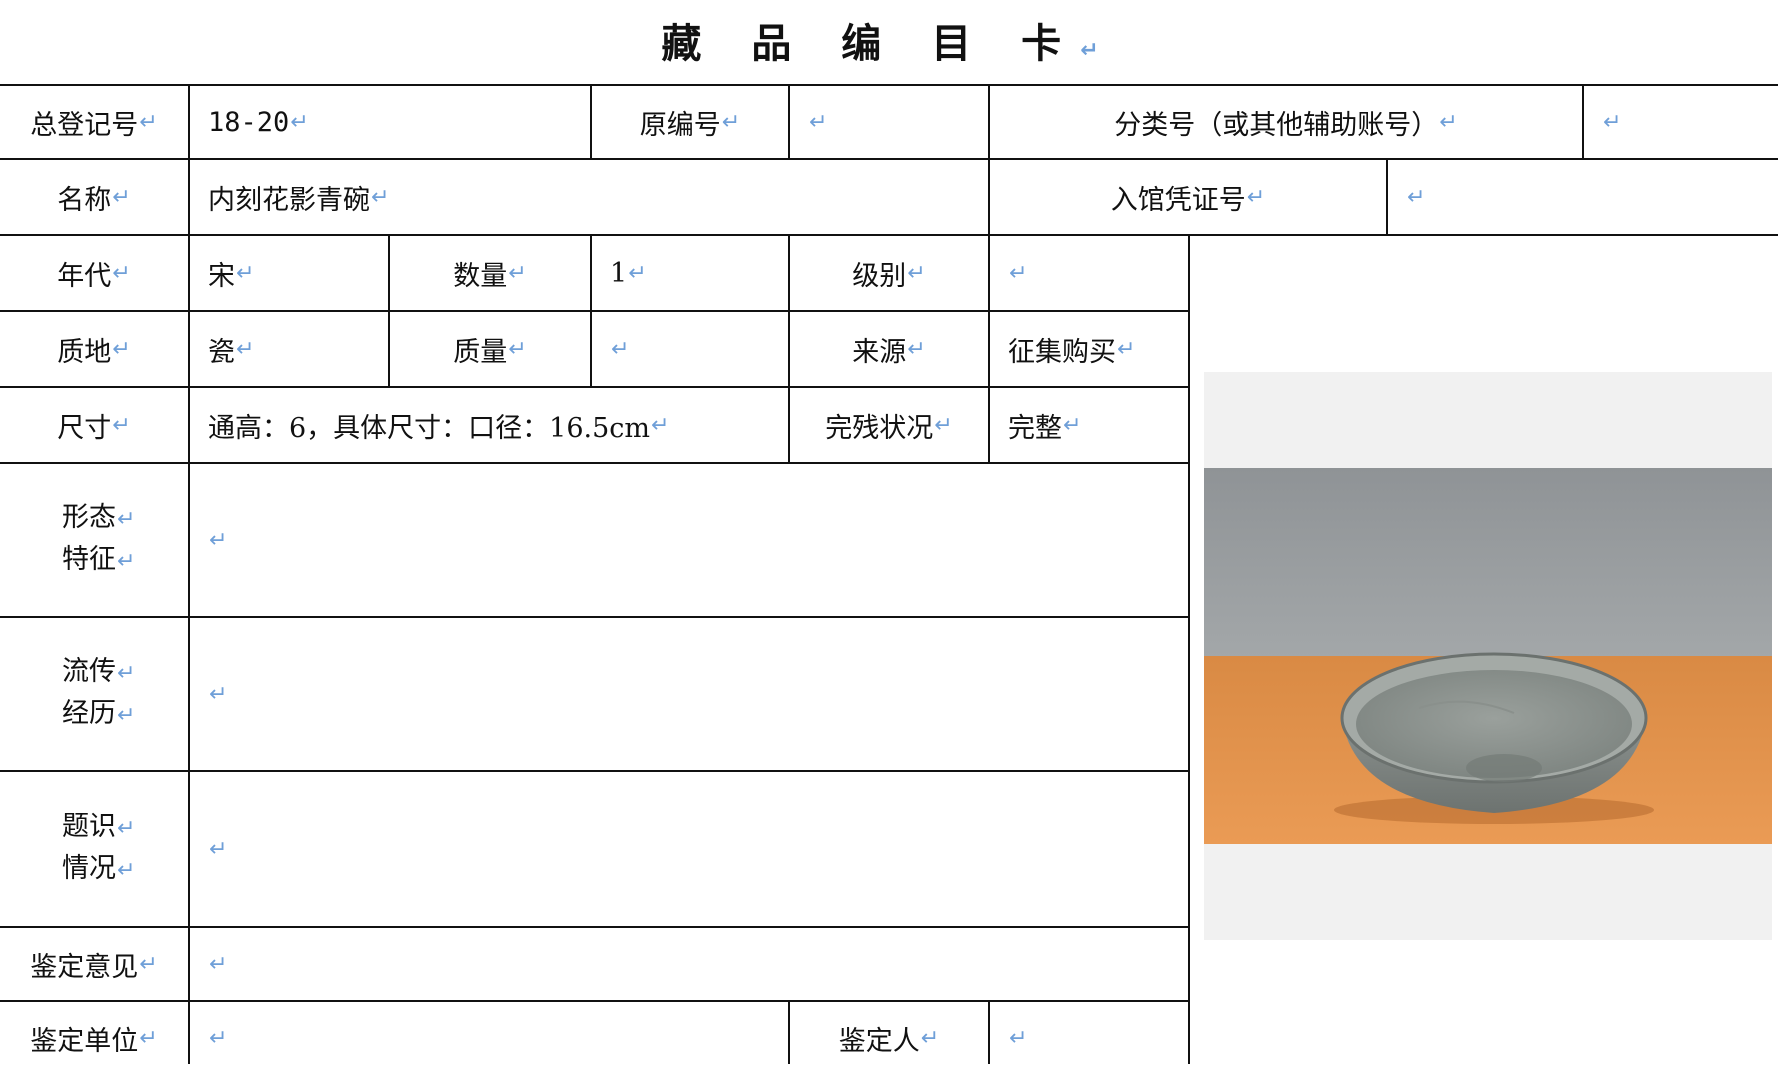 The width and height of the screenshot is (1778, 1074). What do you see at coordinates (218, 540) in the screenshot?
I see `value-form-features: ↵` at bounding box center [218, 540].